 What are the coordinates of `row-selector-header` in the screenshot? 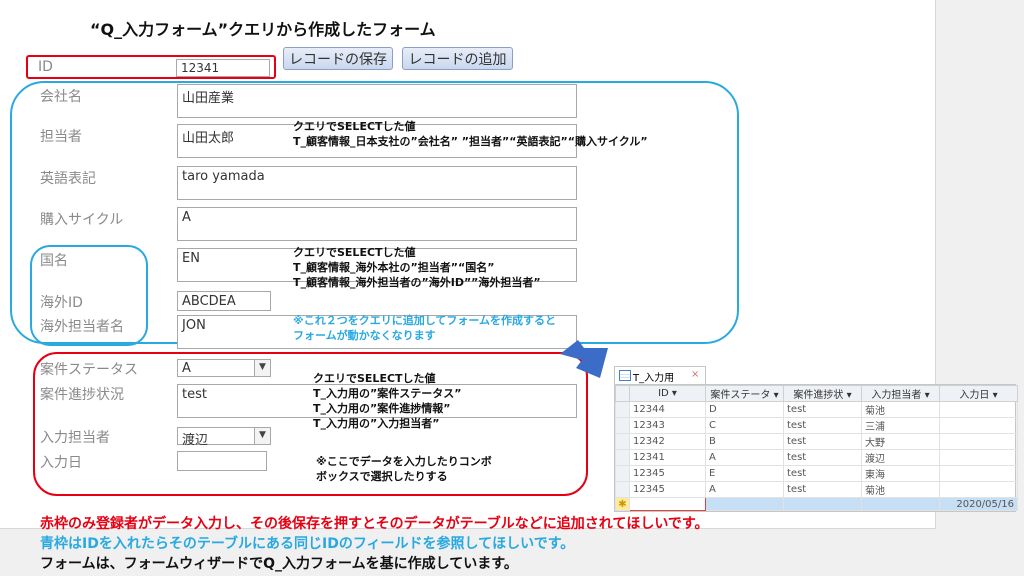 It's located at (622, 393).